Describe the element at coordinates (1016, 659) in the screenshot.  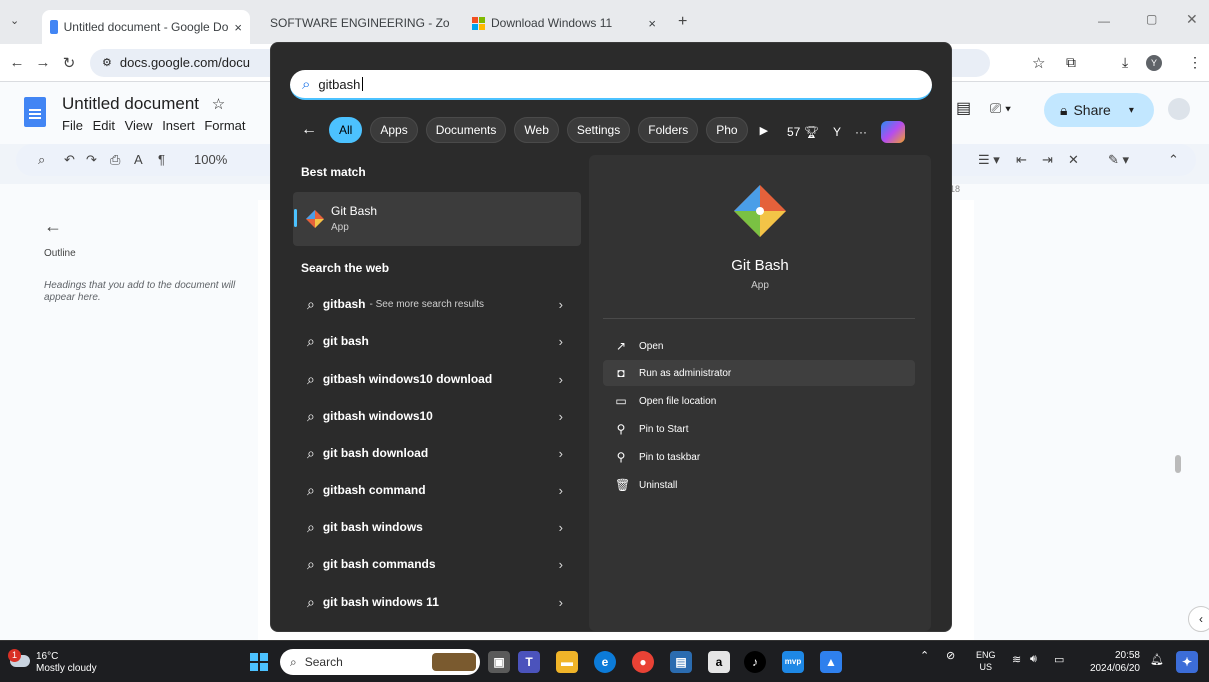
I see `wifi-icon: ≋` at that location.